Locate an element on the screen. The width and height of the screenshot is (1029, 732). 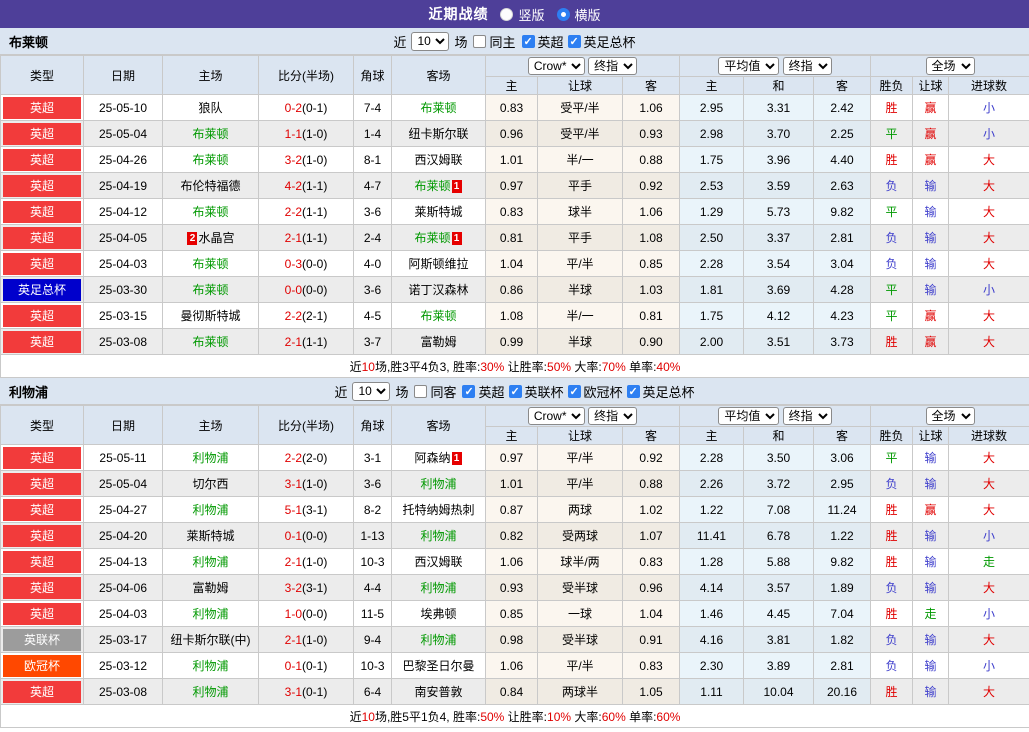
away-team: 巴黎圣日尔曼 is located at coordinates (438, 665).